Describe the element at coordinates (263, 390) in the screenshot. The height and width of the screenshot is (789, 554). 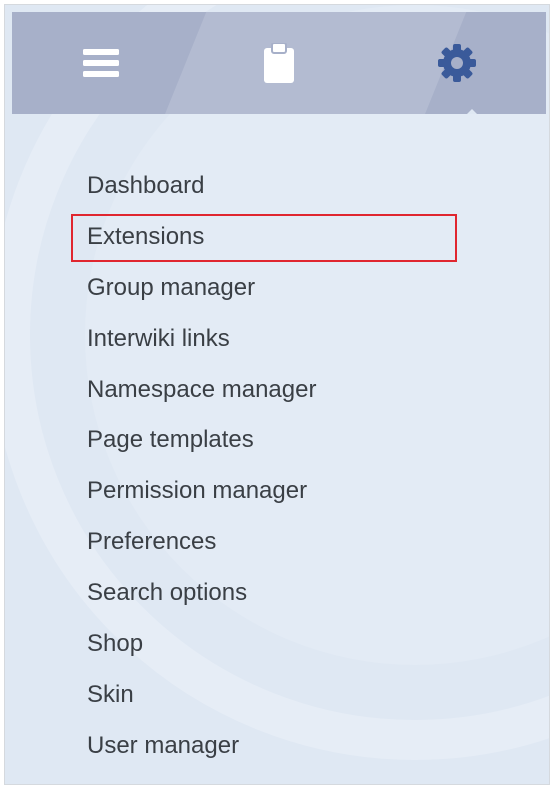
I see `menu-item-namespace-manager: Namespace manager` at that location.